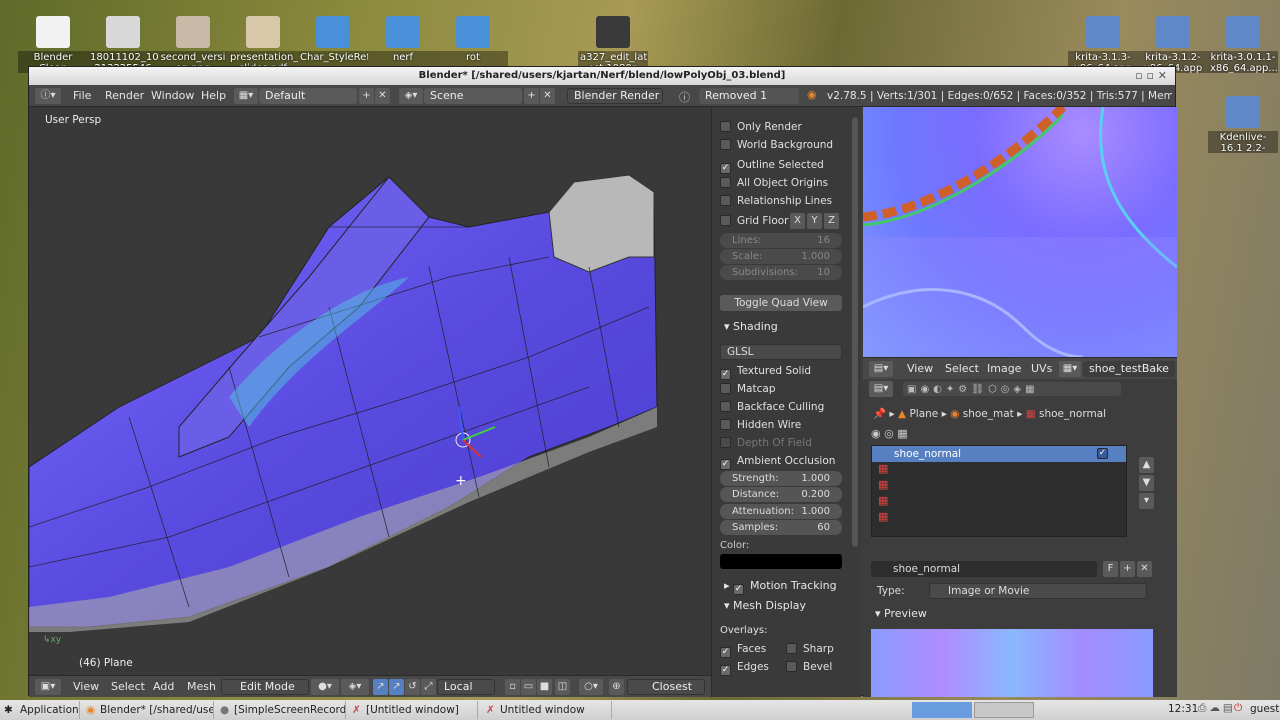 Image resolution: width=1280 pixels, height=720 pixels. I want to click on vertex-select-icon: ▫, so click(512, 687).